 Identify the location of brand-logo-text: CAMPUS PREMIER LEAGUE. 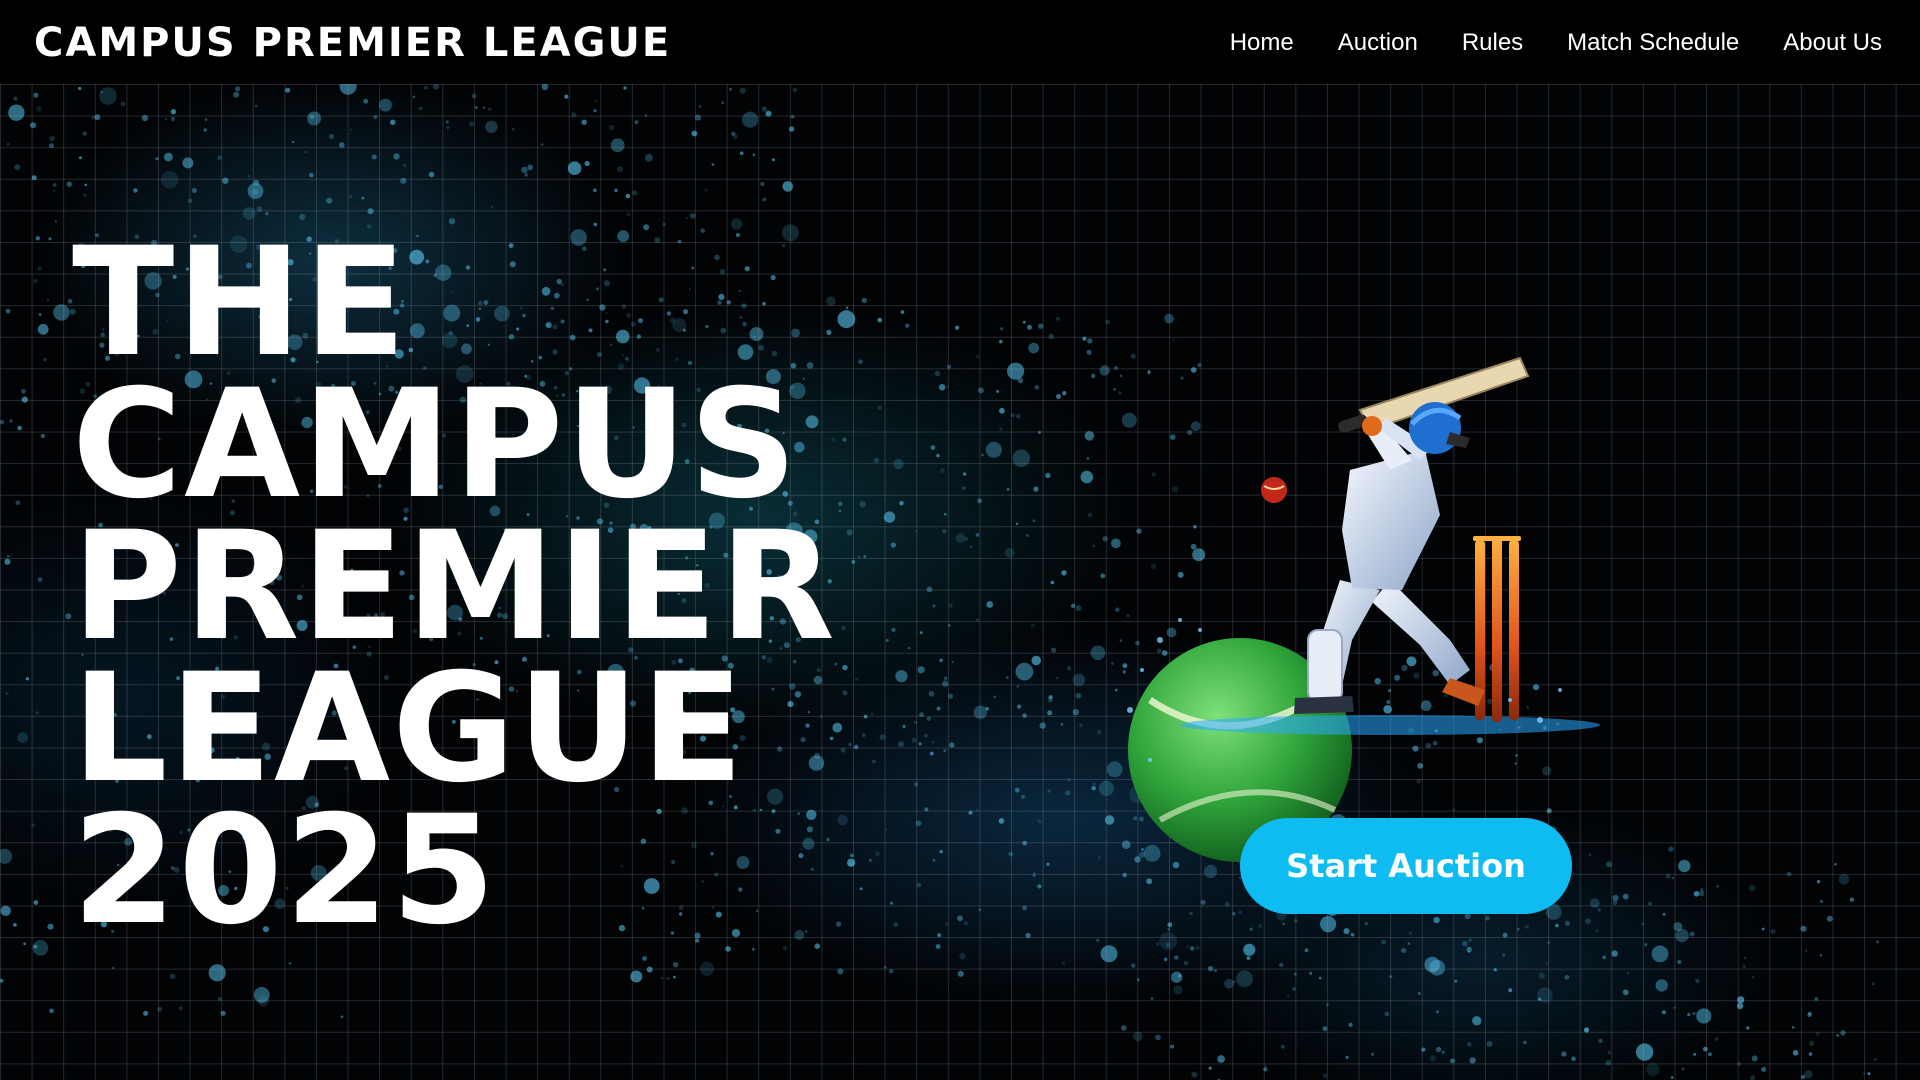
(352, 43).